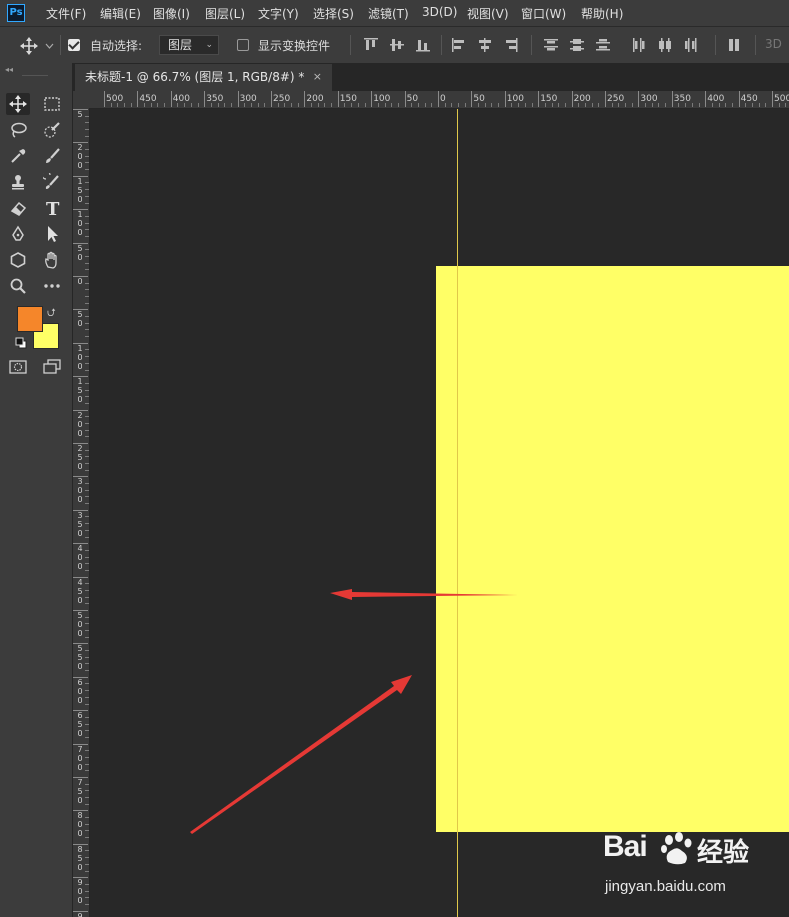  I want to click on foreground-color-swatch, so click(30, 319).